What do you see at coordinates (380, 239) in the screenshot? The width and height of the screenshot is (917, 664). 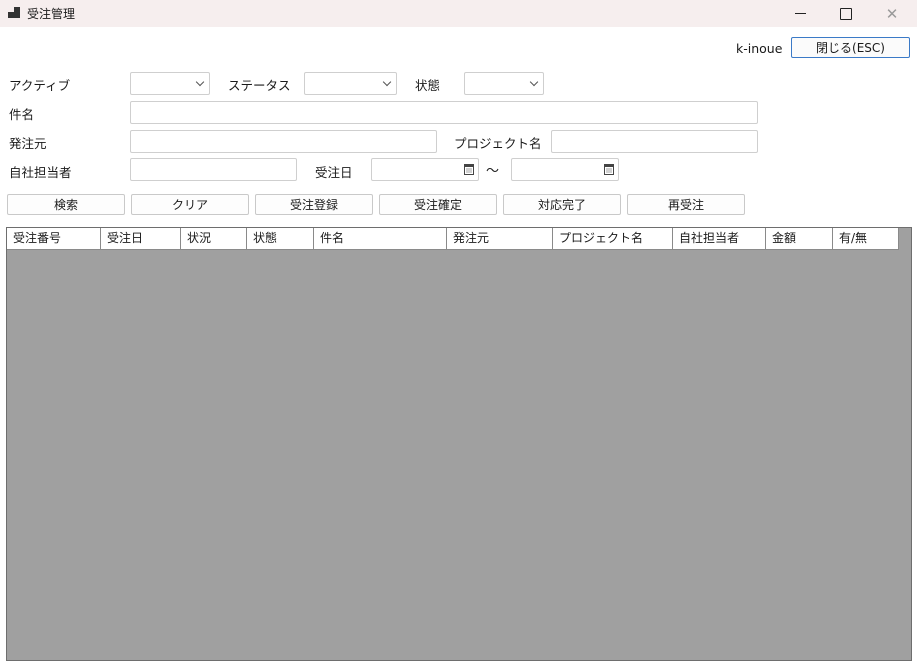 I see `column-header: 件名` at bounding box center [380, 239].